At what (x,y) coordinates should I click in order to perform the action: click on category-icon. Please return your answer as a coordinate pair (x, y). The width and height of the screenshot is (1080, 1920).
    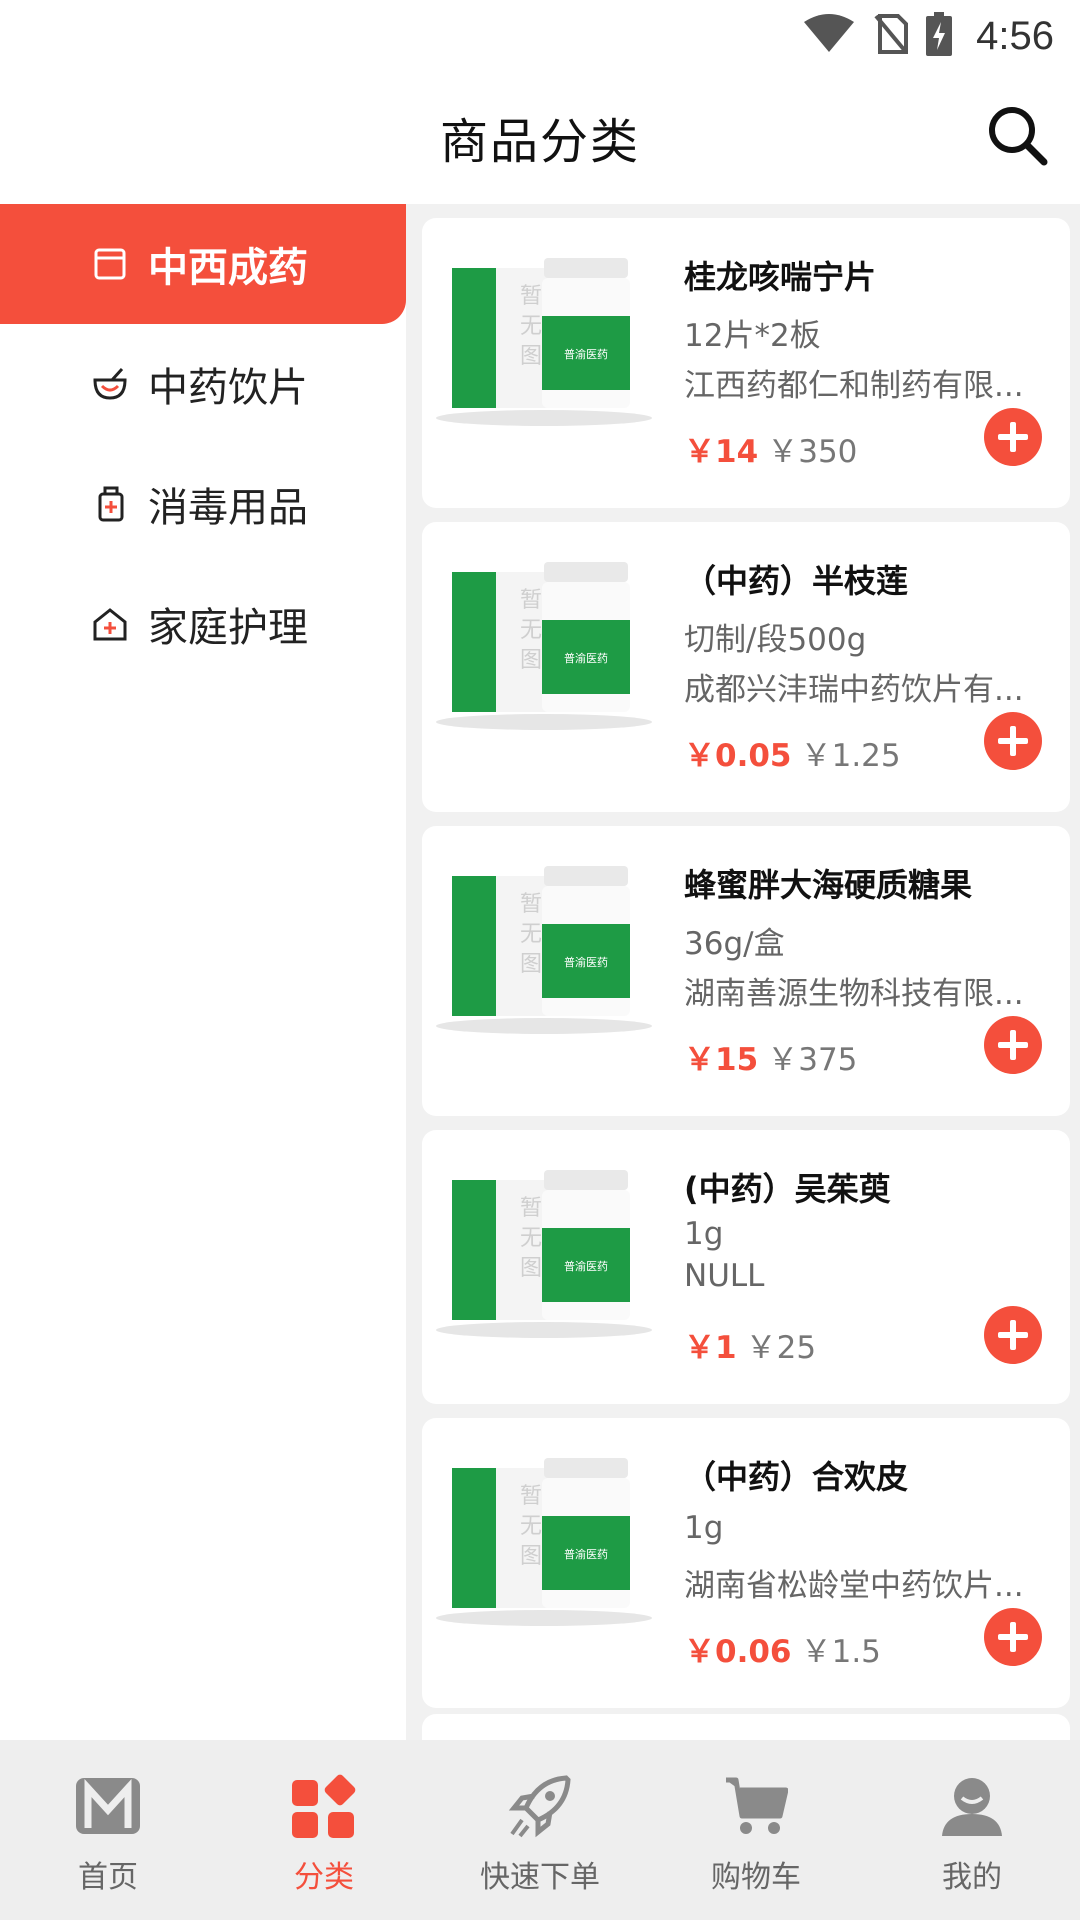
    Looking at the image, I should click on (324, 1806).